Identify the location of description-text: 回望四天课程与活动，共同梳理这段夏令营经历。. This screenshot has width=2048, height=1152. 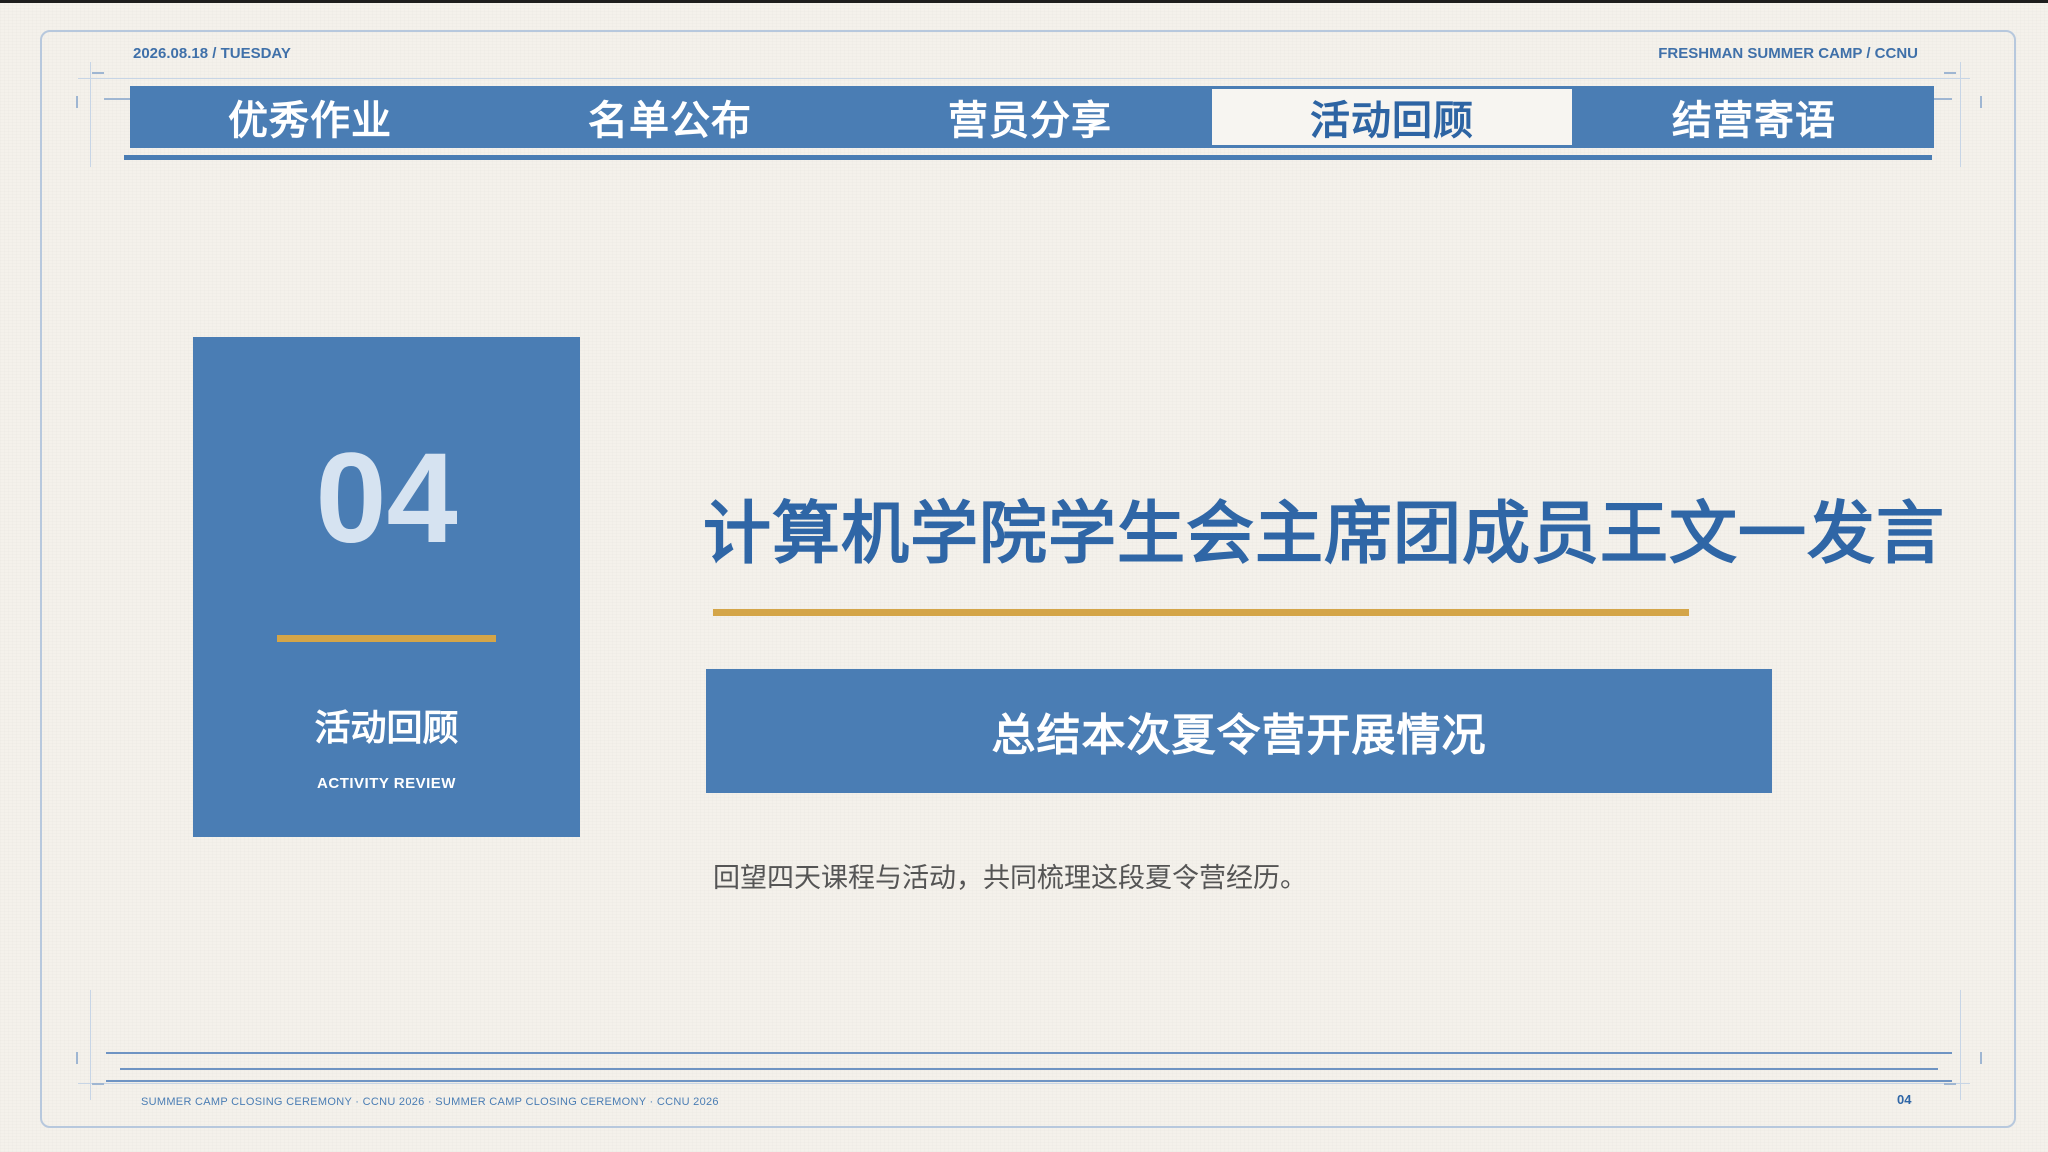
(1010, 878).